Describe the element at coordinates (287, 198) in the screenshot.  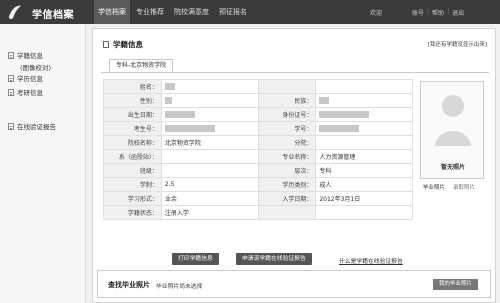
I see `field-label: 入学日期：` at that location.